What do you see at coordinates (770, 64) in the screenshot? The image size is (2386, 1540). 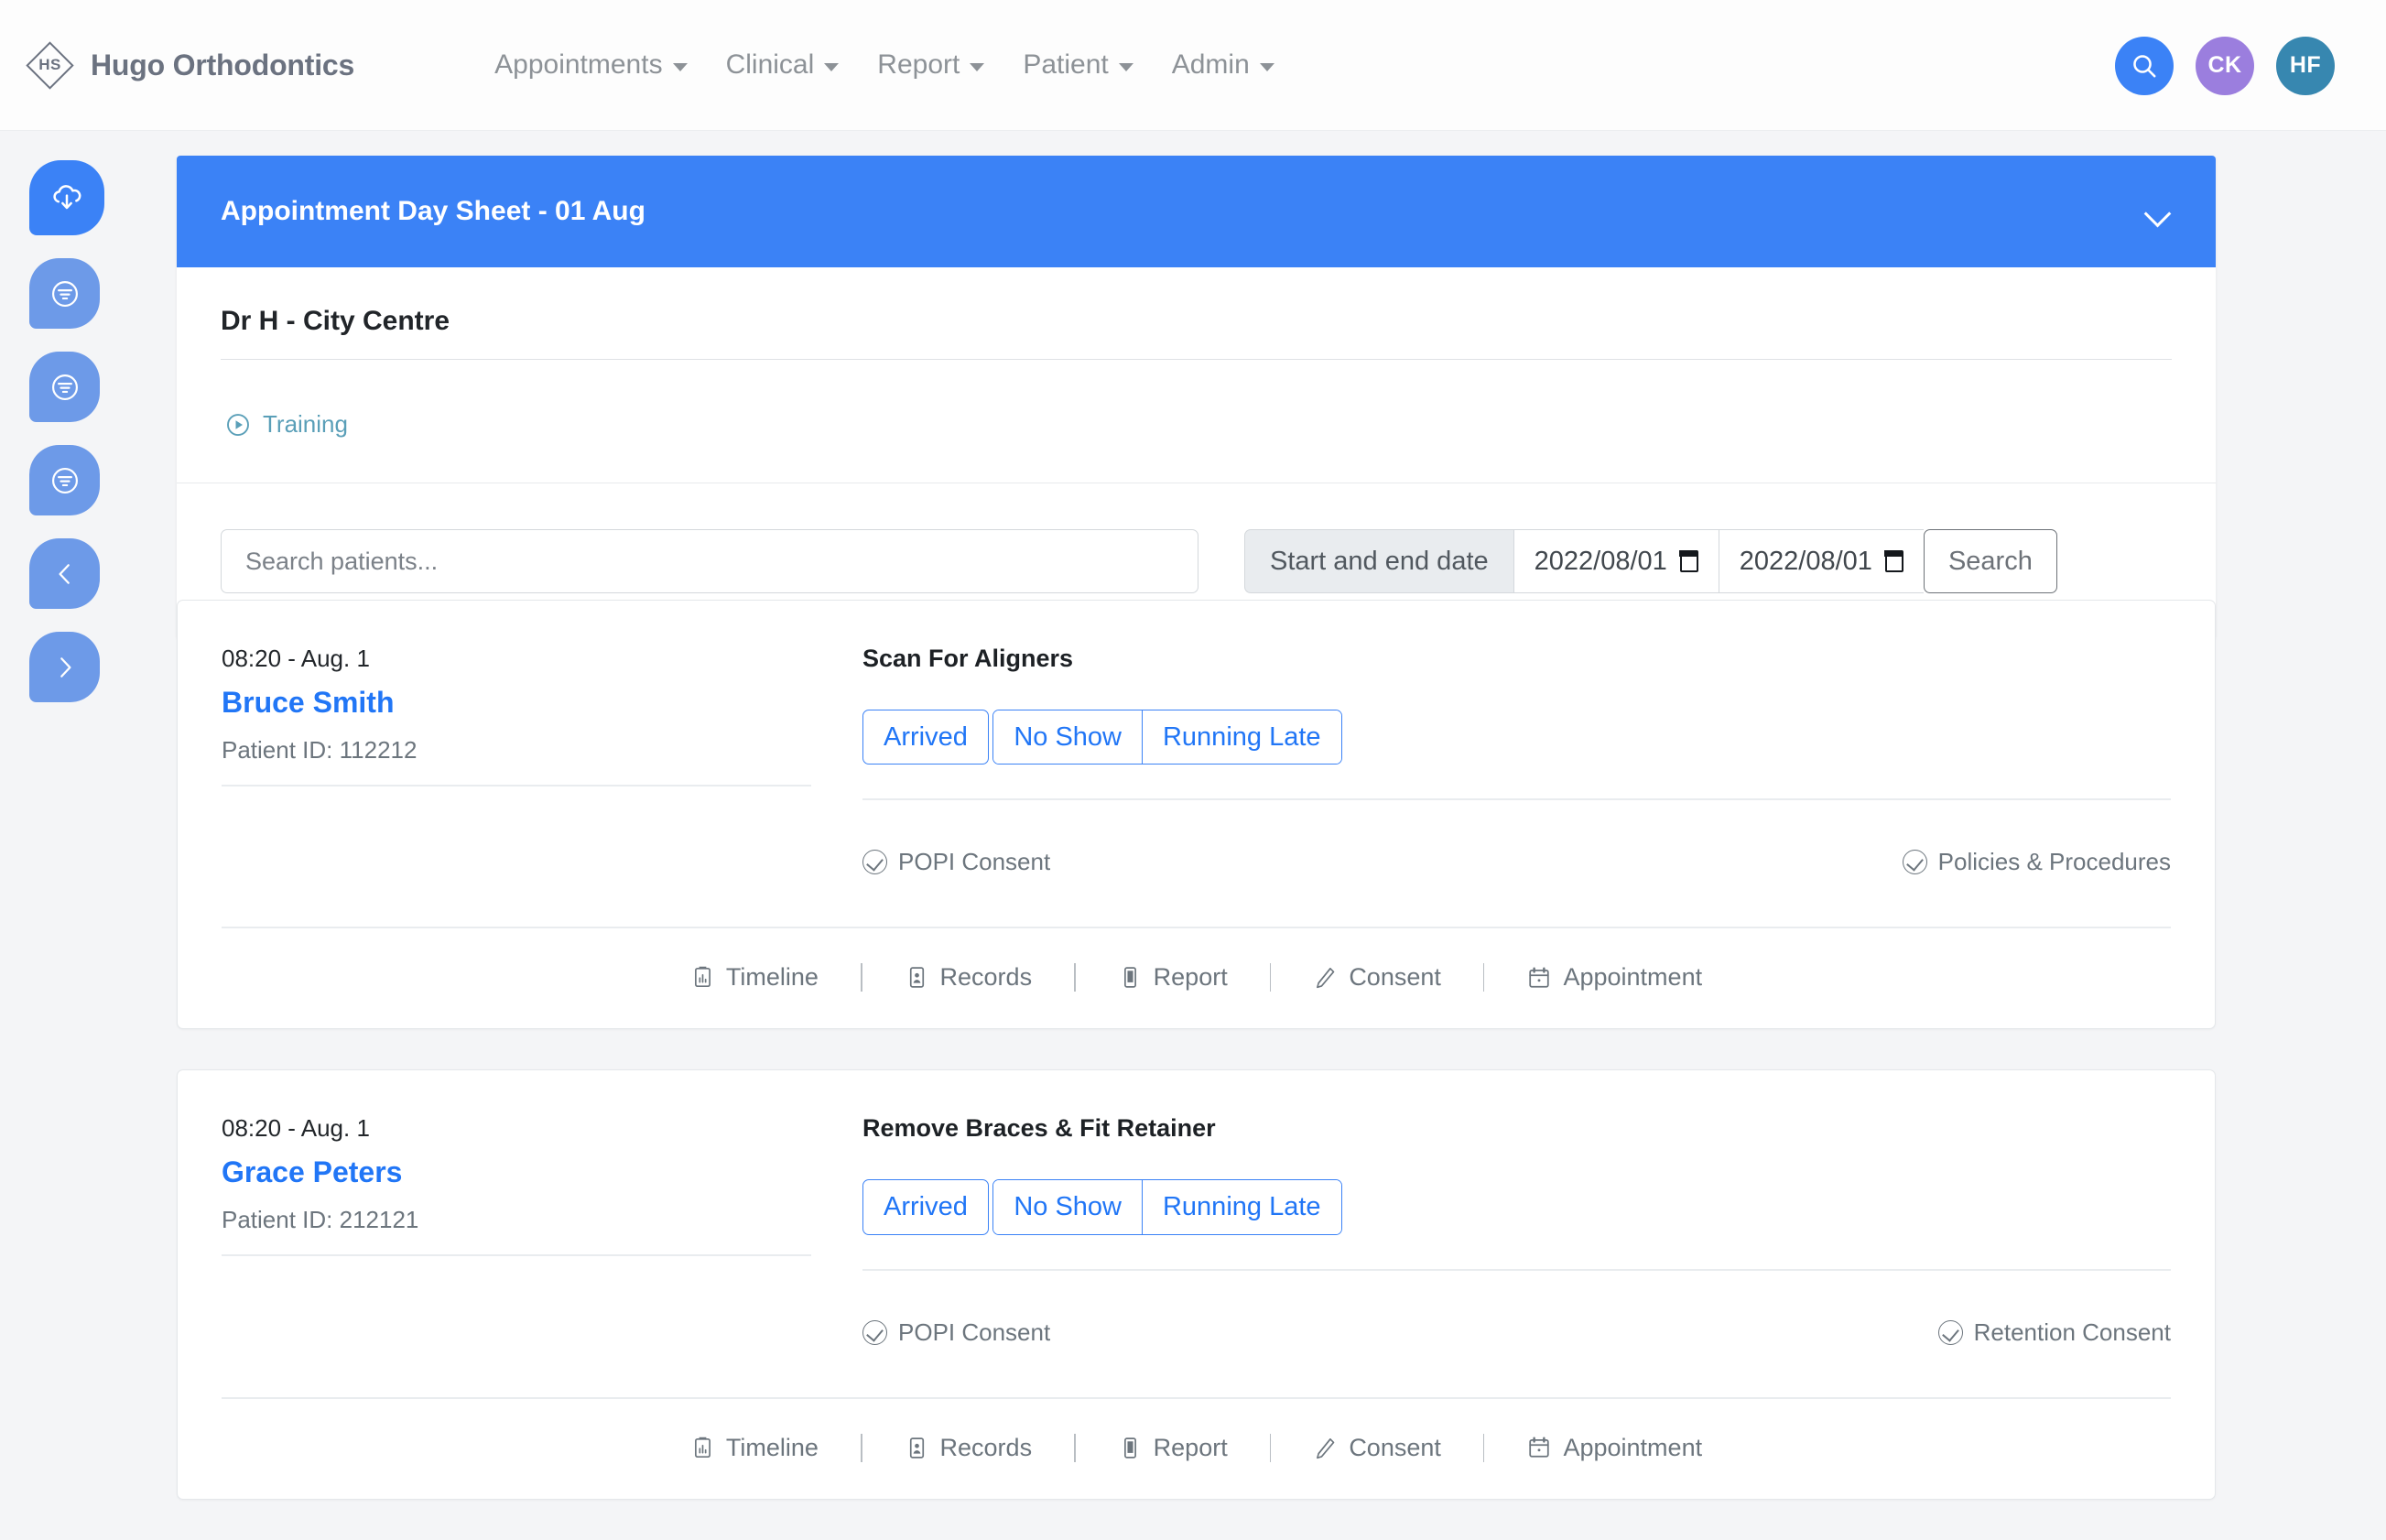 I see `nav-item-label: Clinical` at bounding box center [770, 64].